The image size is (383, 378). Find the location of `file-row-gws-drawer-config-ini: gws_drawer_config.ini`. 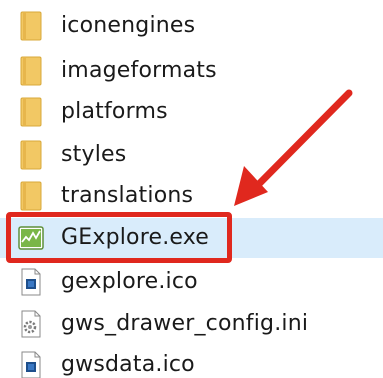

file-row-gws-drawer-config-ini: gws_drawer_config.ini is located at coordinates (191, 324).